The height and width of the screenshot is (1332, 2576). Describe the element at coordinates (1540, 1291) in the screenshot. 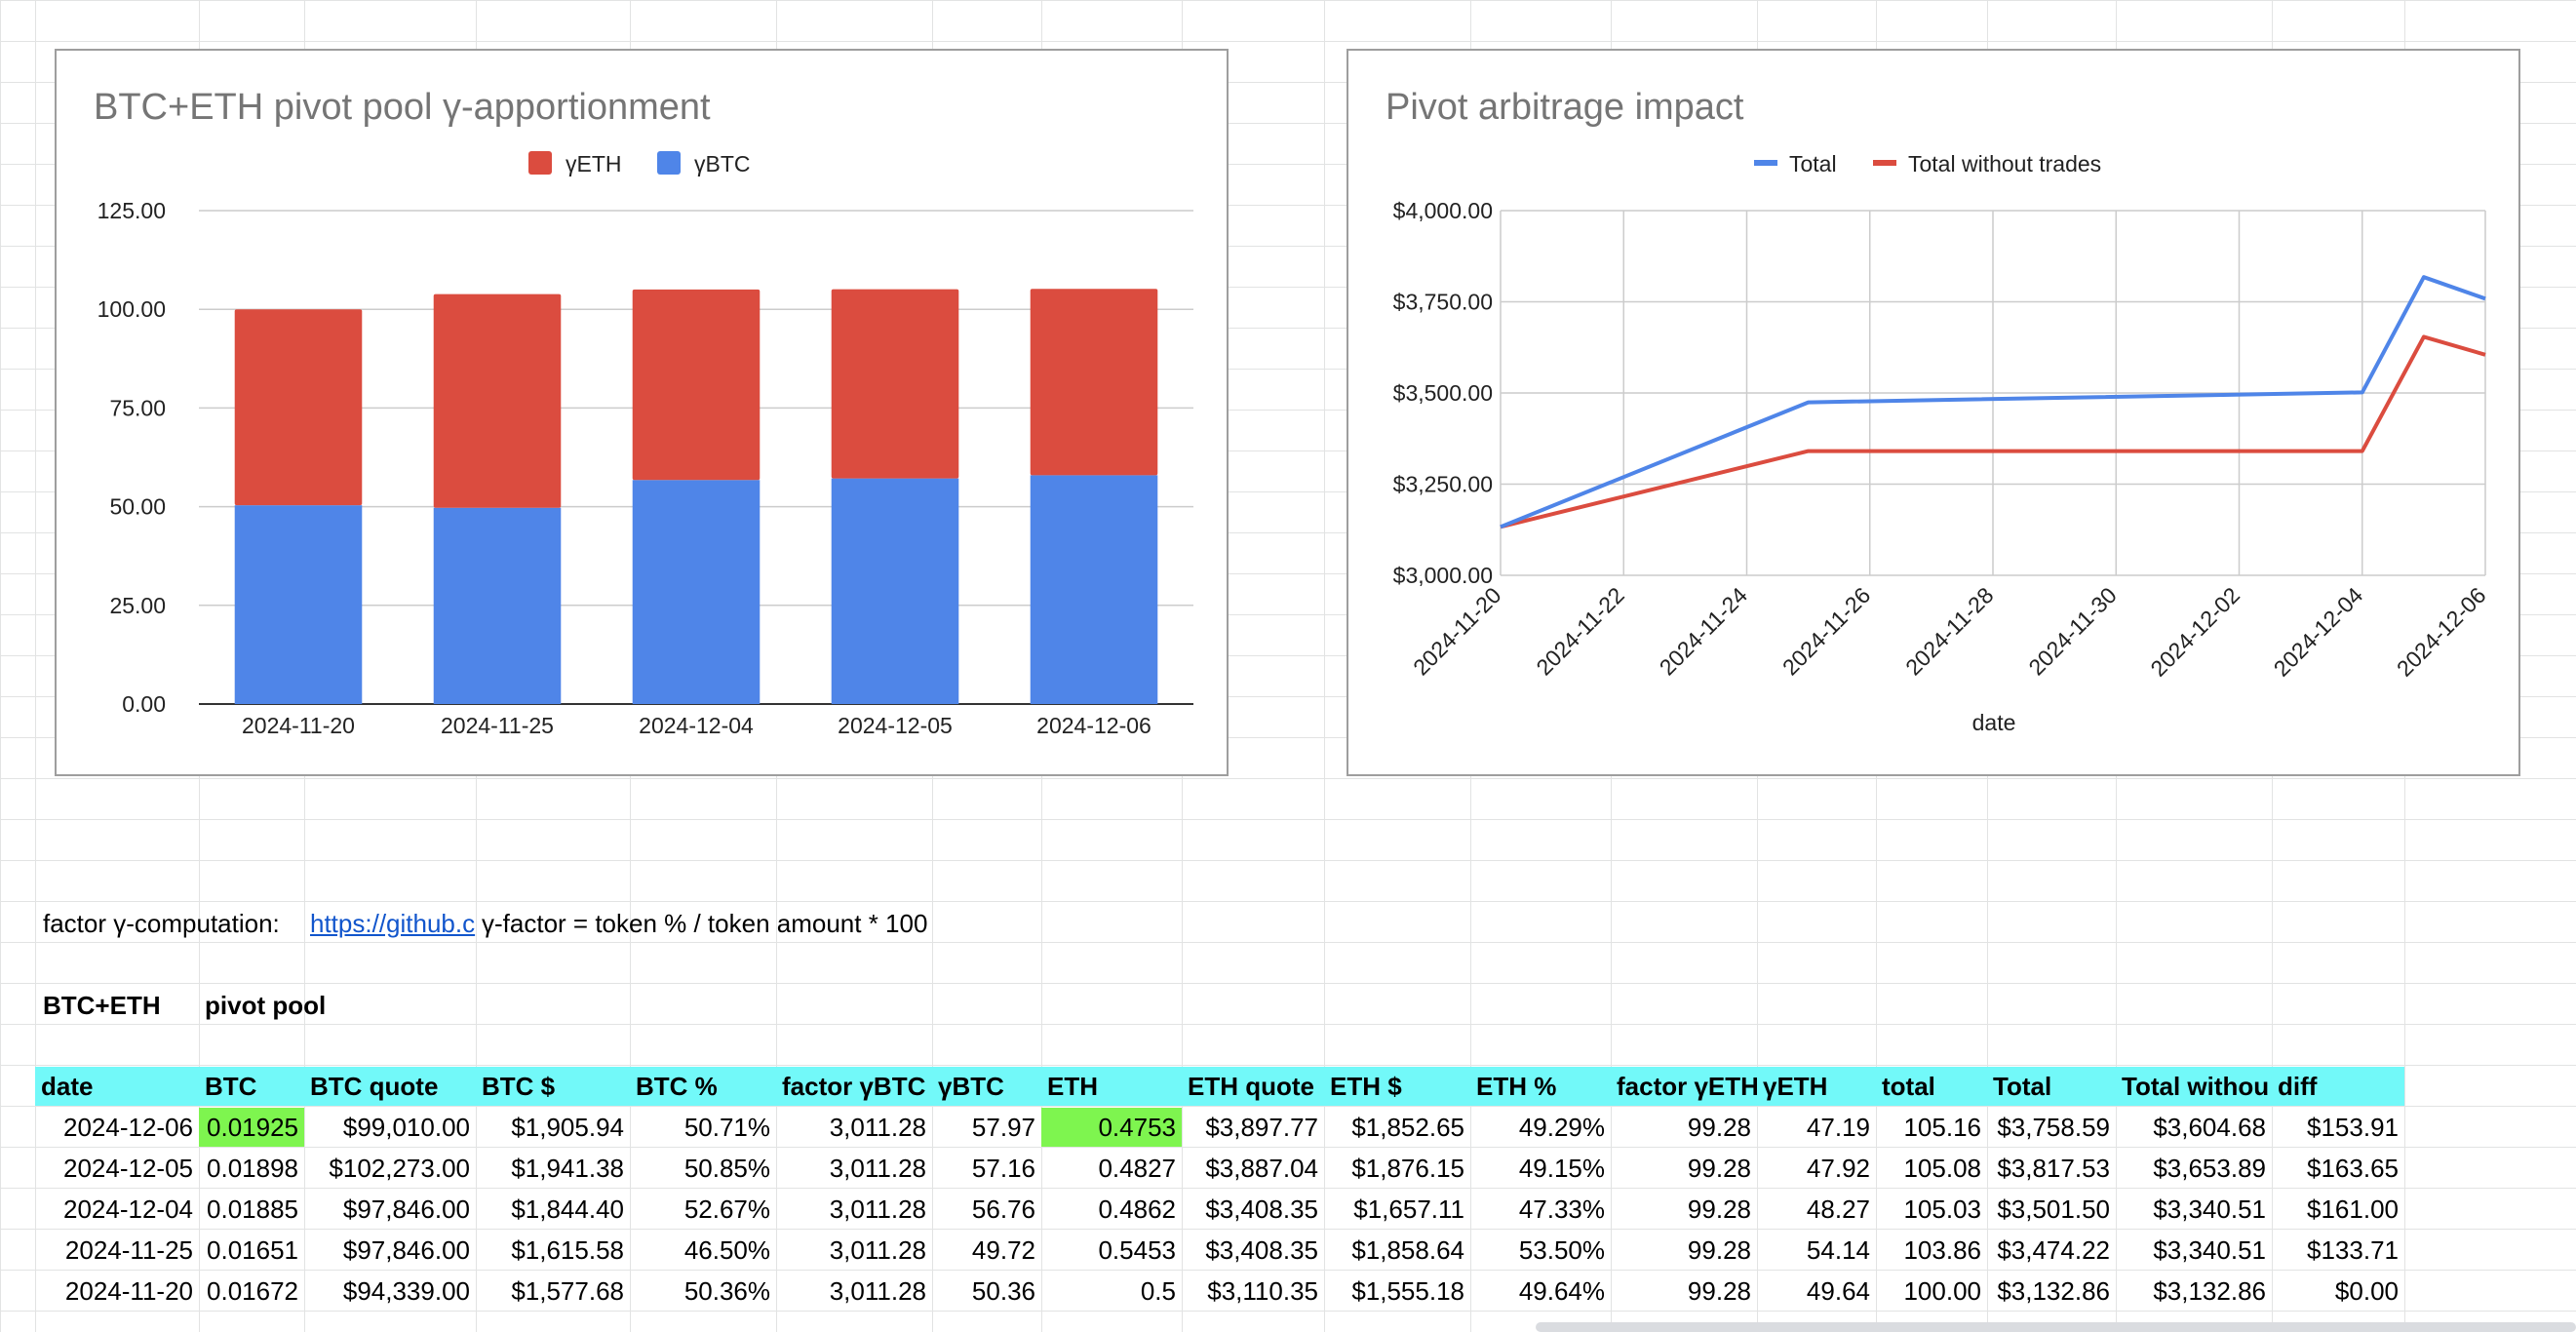

I see `table-cell: 49.64%` at that location.